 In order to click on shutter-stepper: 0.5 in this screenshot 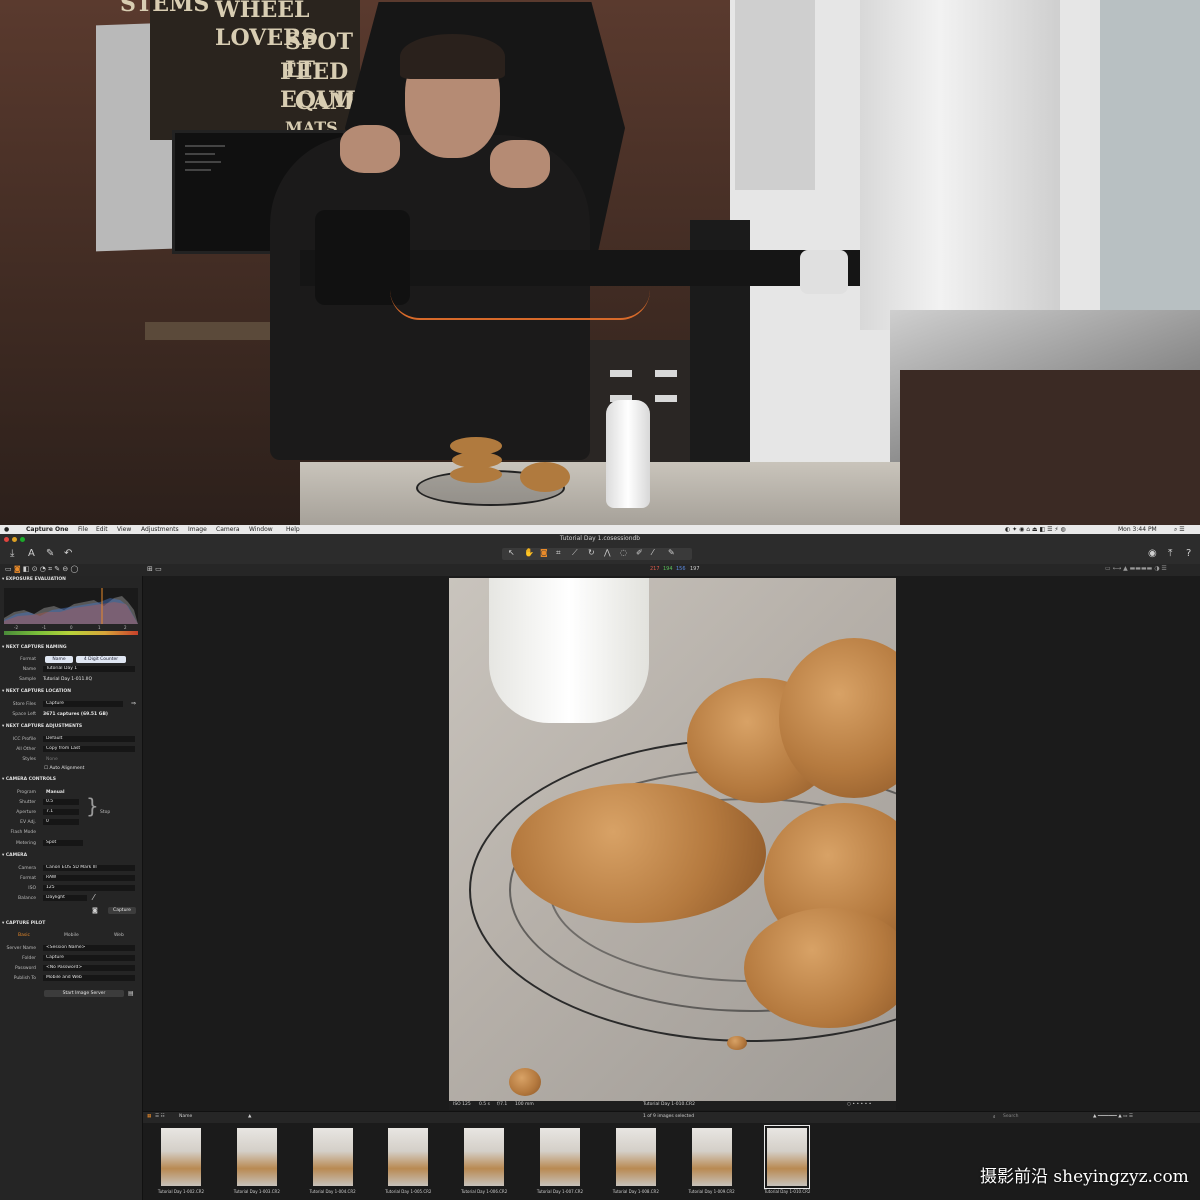, I will do `click(61, 802)`.